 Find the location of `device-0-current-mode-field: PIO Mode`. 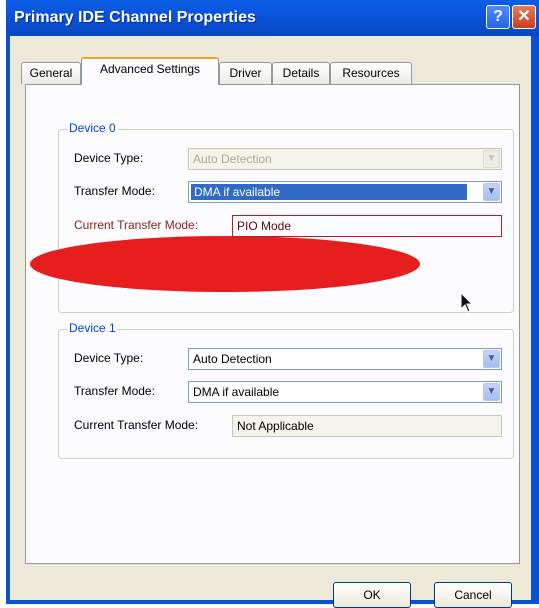

device-0-current-mode-field: PIO Mode is located at coordinates (367, 226).